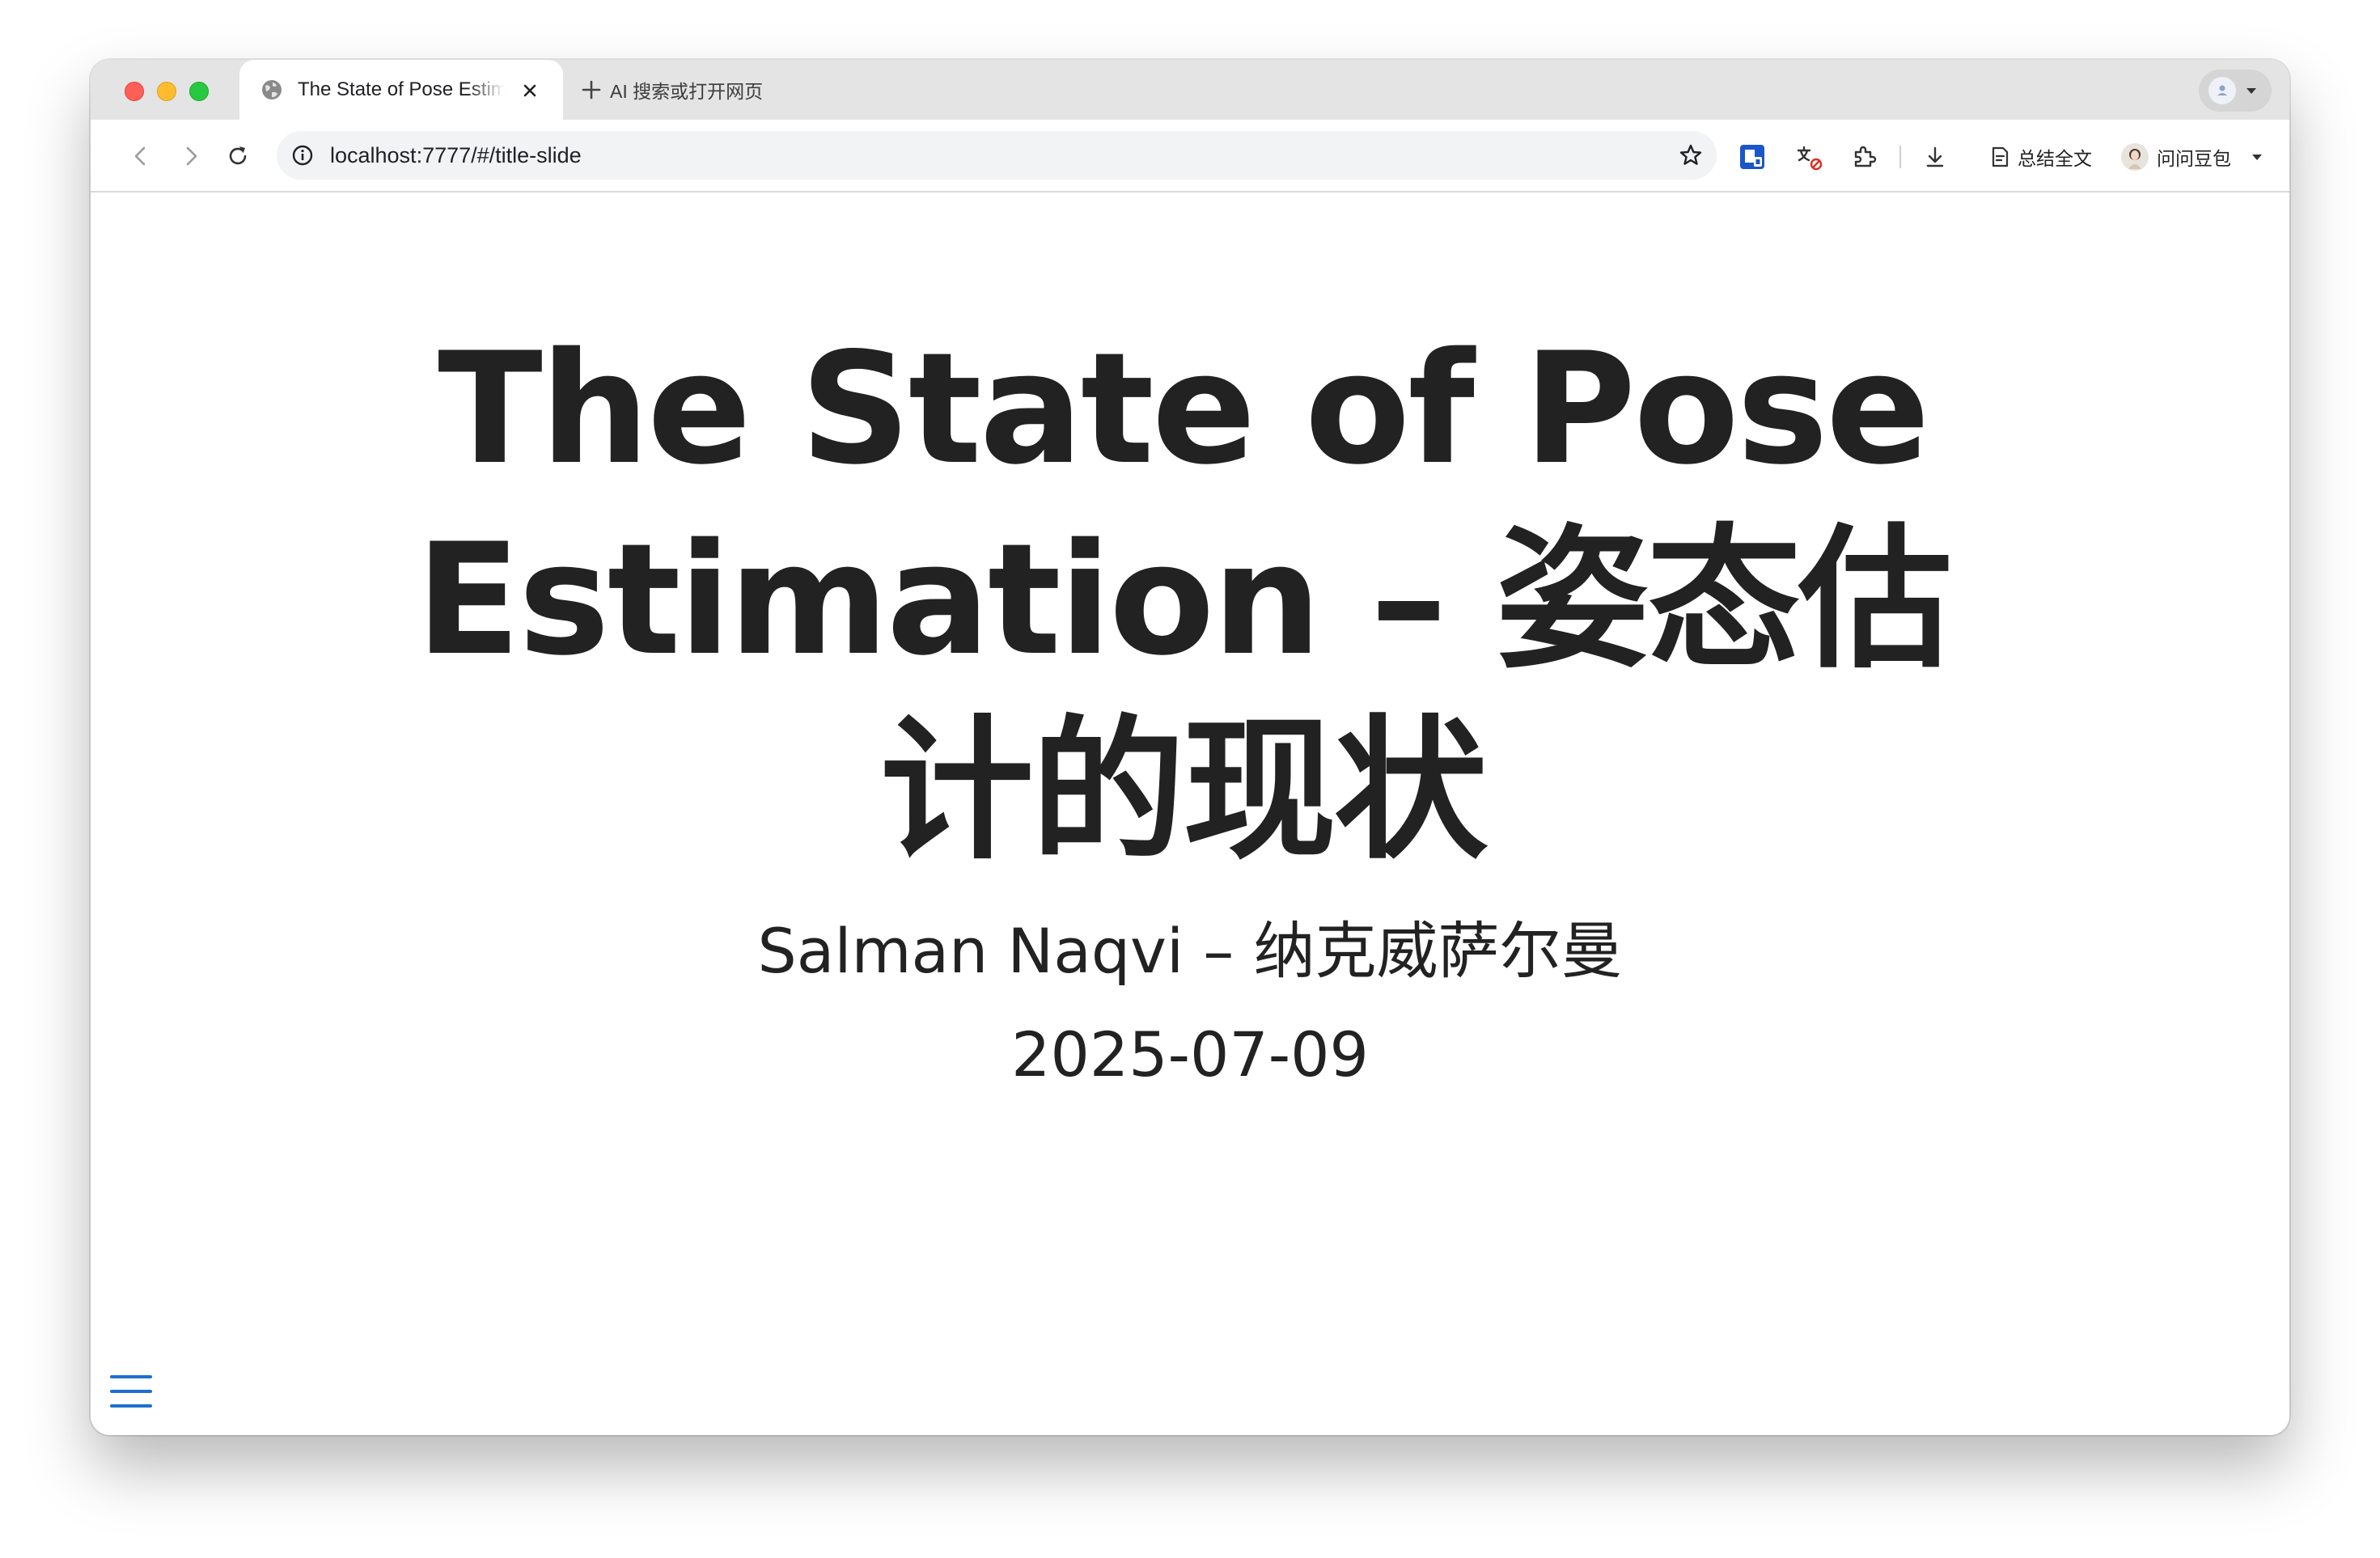 This screenshot has width=2380, height=1558. What do you see at coordinates (1809, 156) in the screenshot?
I see `translate-icon` at bounding box center [1809, 156].